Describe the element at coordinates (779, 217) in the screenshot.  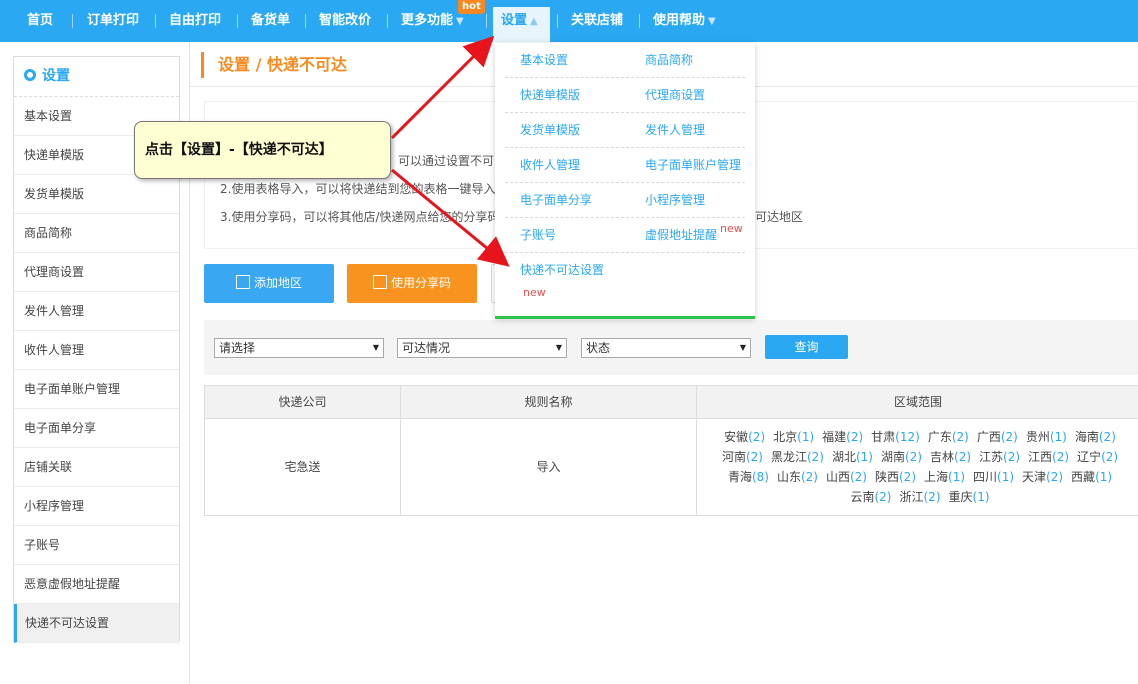
I see `instruction-line-3-tail: 可达地区` at that location.